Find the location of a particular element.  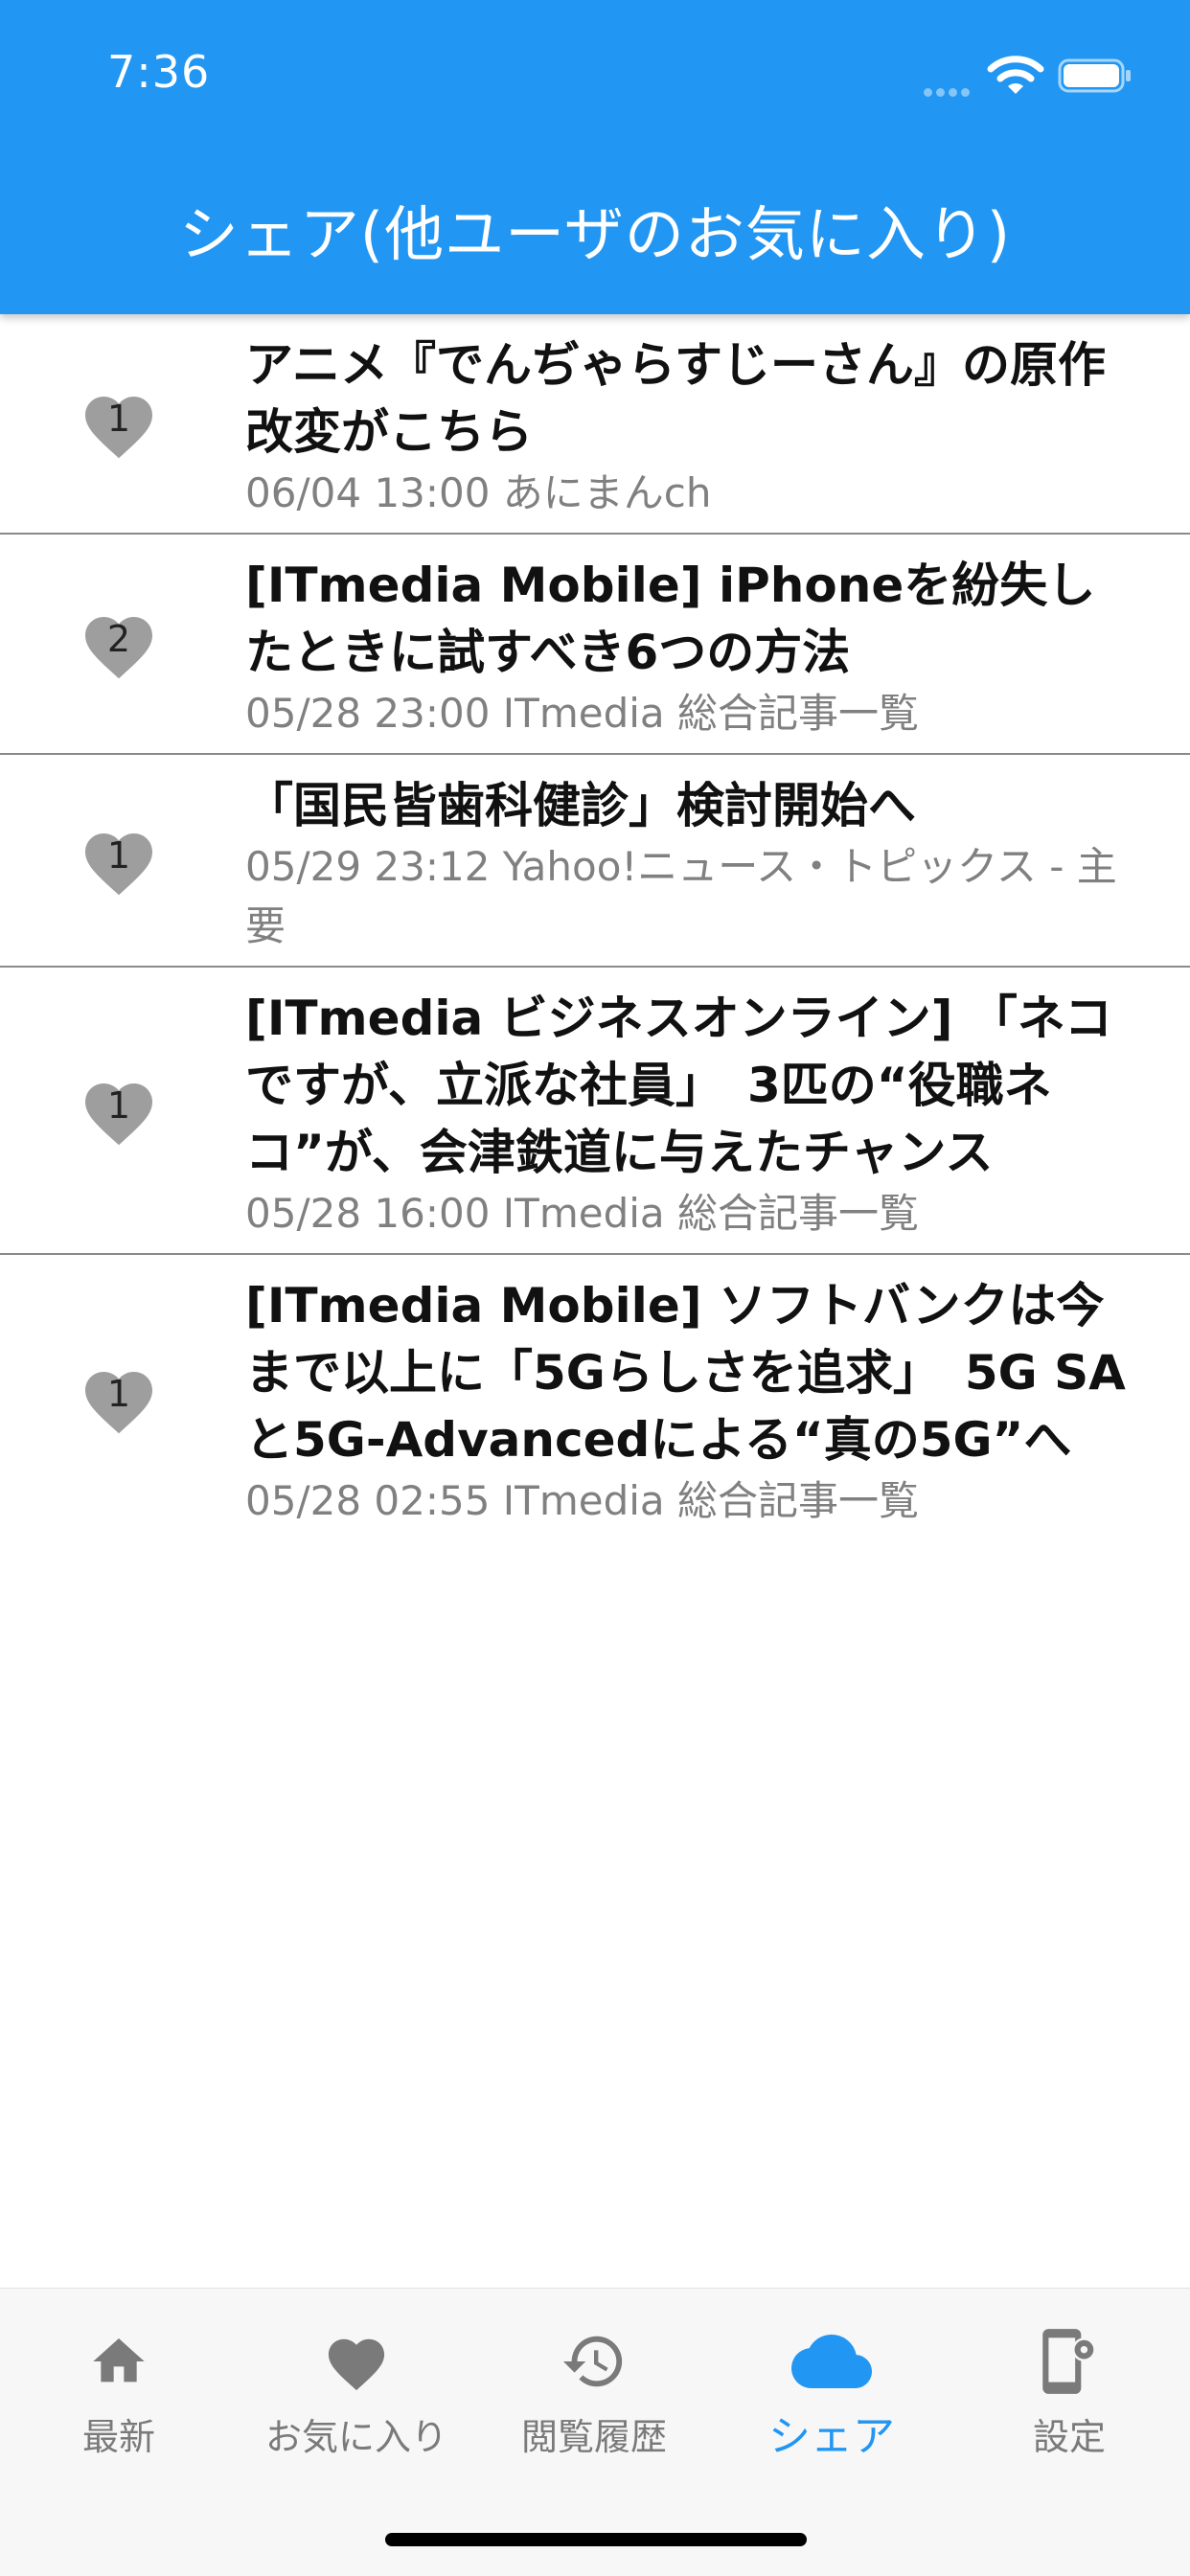

status-time: 7:36 is located at coordinates (159, 72).